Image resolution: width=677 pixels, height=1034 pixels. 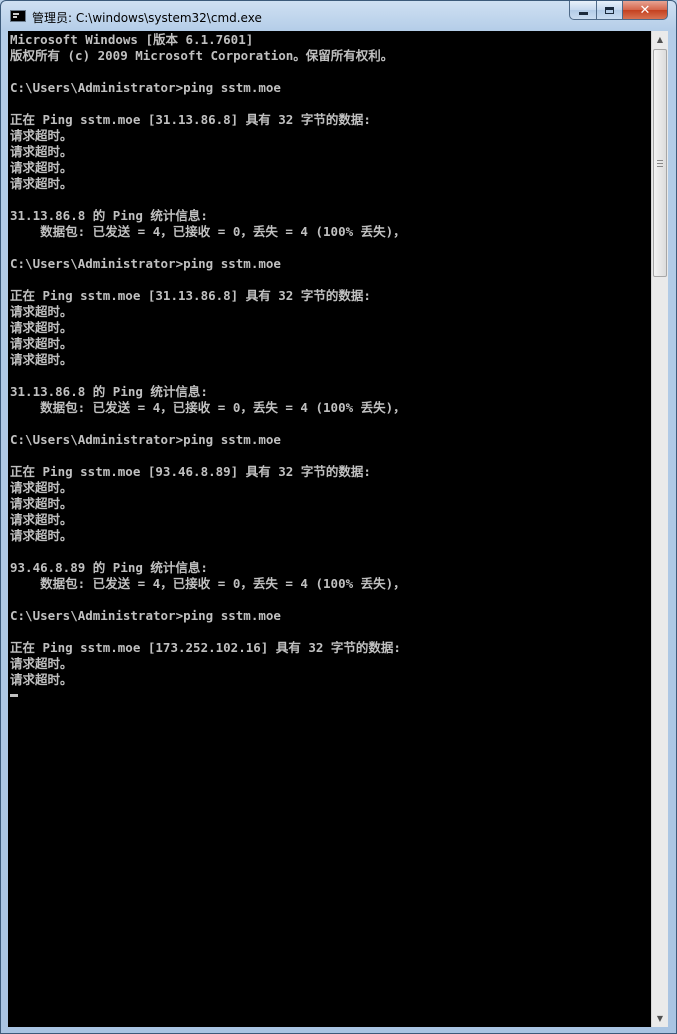 I want to click on maximize-button, so click(x=609, y=10).